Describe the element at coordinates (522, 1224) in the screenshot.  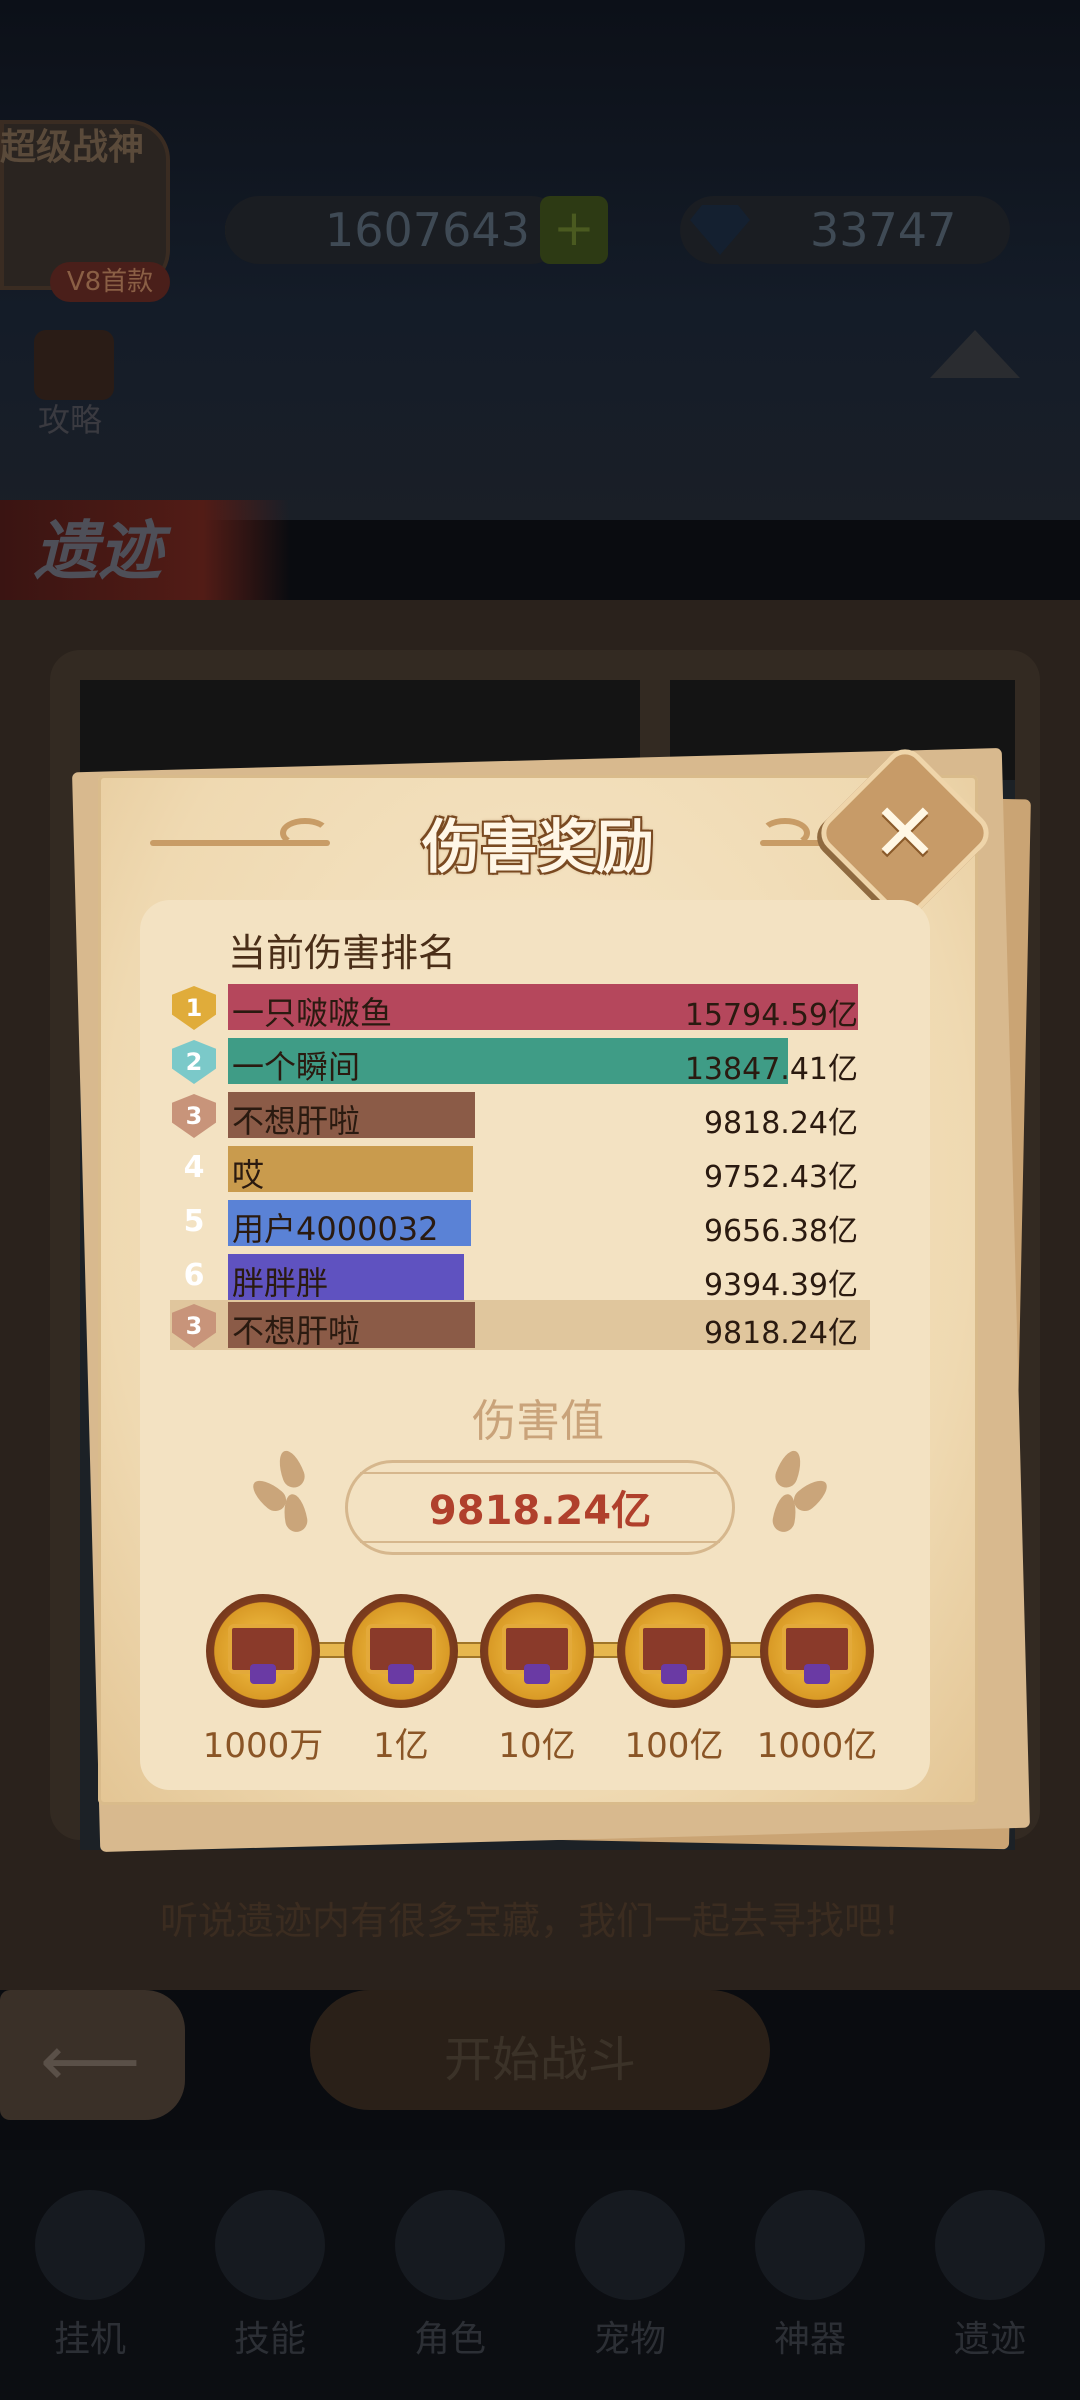
I see `rank-row: 5 用户4000032 9656.38亿` at that location.